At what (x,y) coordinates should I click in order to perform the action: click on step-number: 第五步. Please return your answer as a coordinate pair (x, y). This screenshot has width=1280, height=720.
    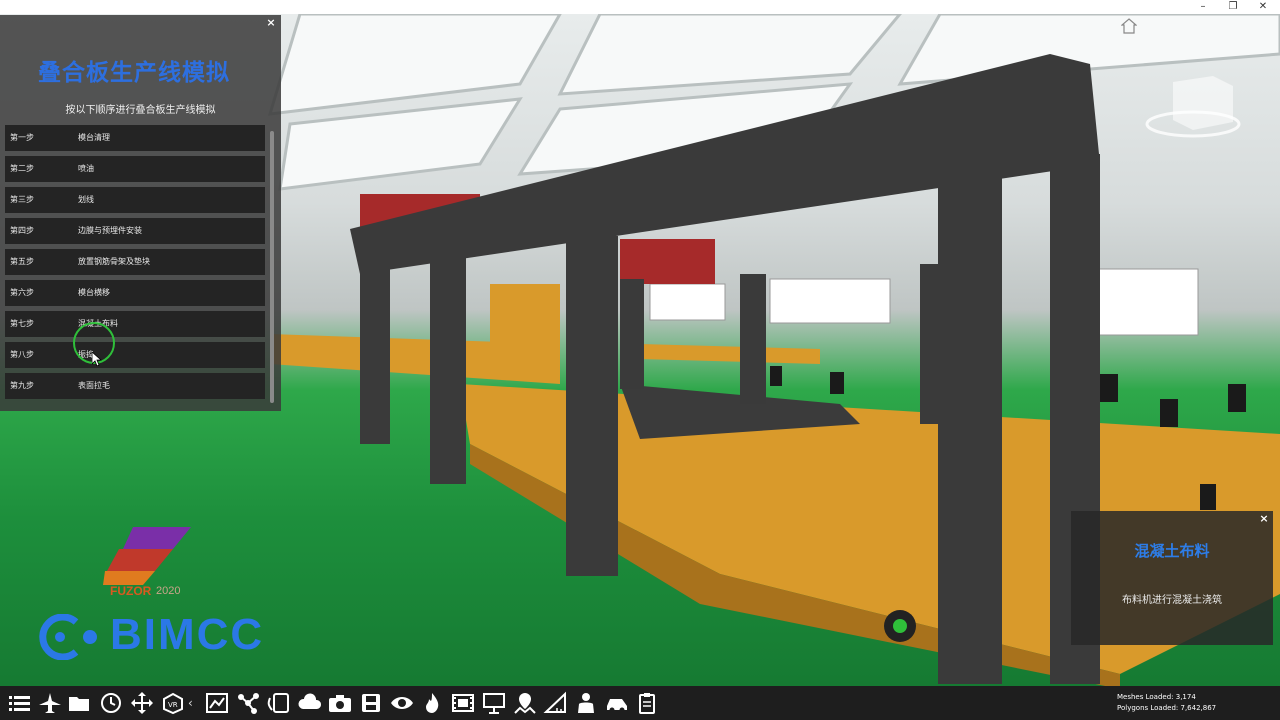
    Looking at the image, I should click on (22, 261).